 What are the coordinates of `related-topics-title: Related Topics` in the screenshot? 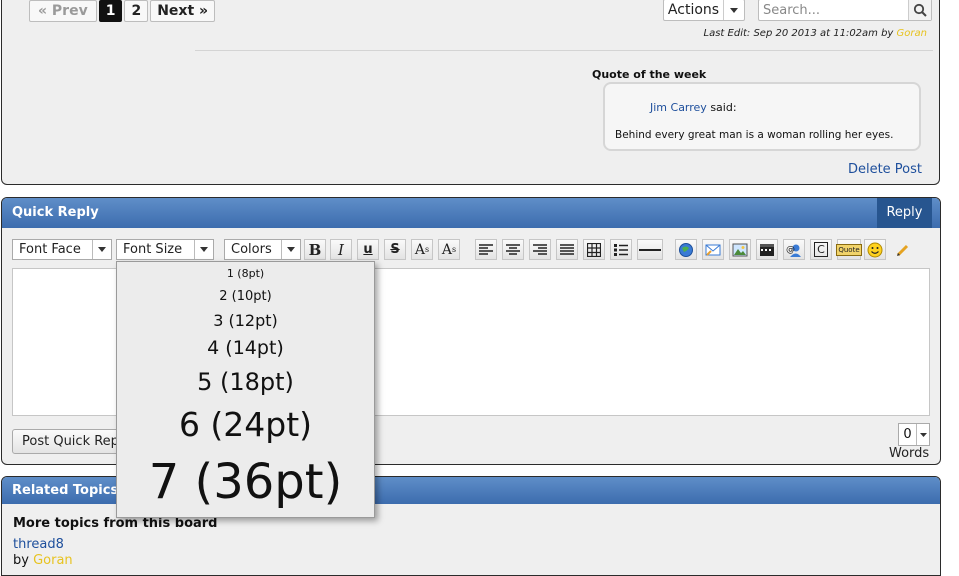 It's located at (65, 490).